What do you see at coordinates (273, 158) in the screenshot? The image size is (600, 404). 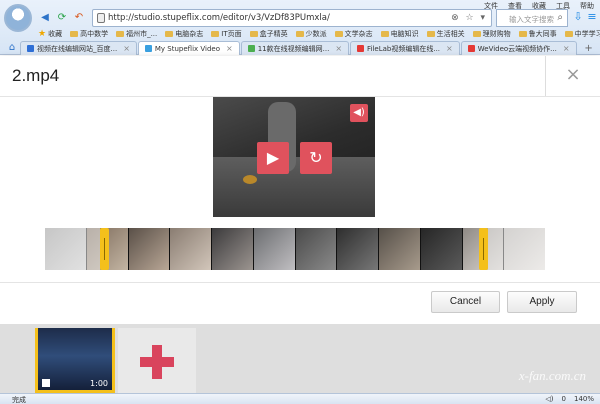 I see `play-icon: ▶` at bounding box center [273, 158].